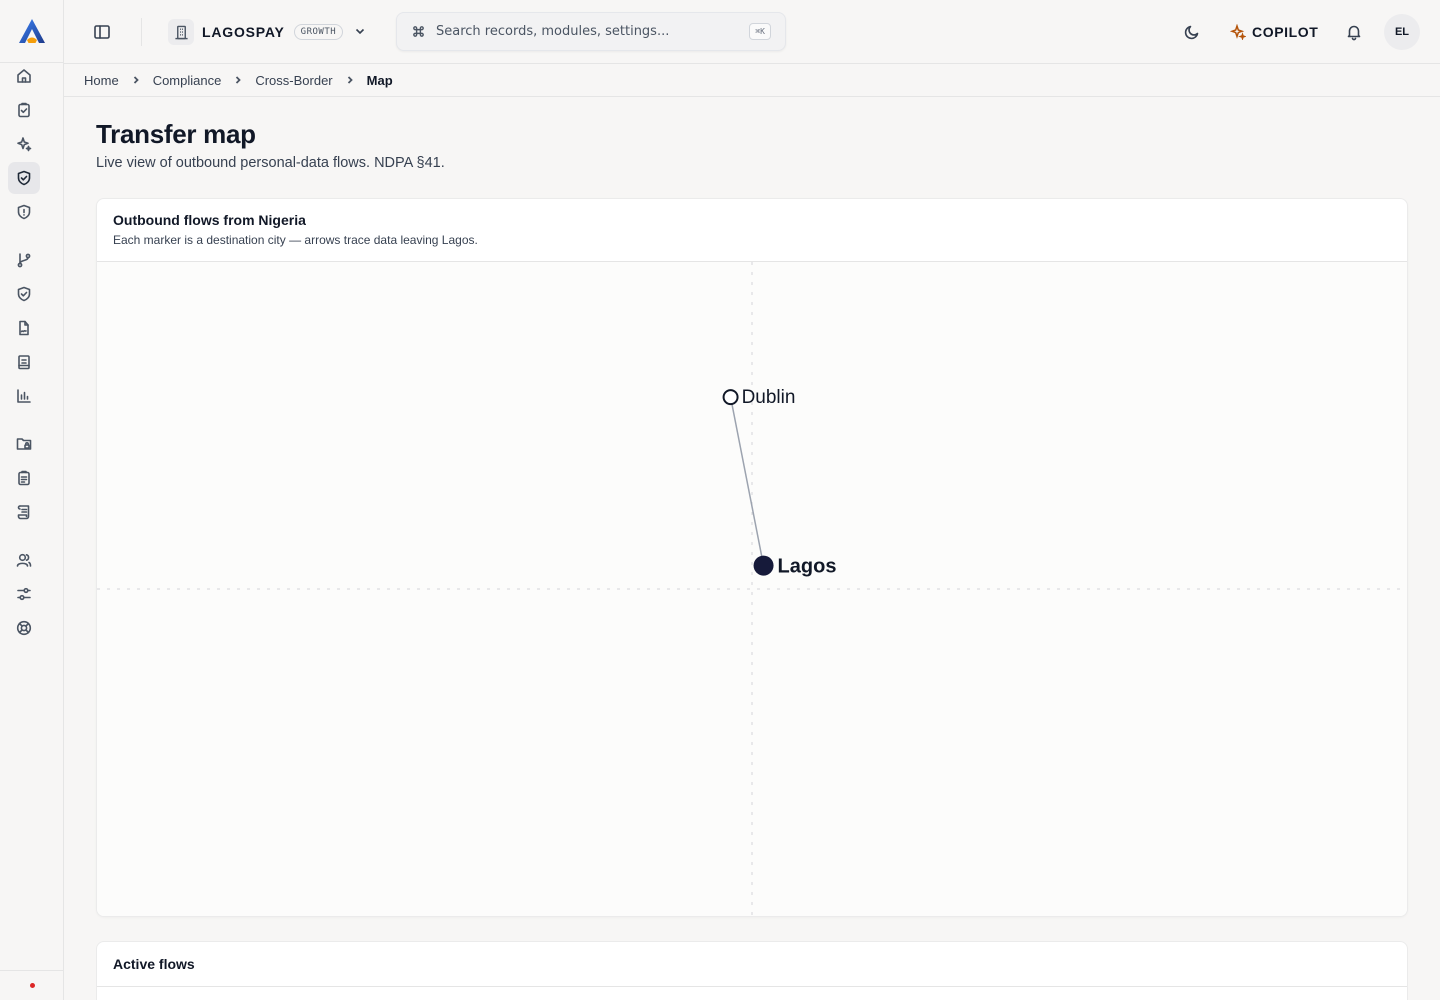  I want to click on sliders-icon, so click(24, 594).